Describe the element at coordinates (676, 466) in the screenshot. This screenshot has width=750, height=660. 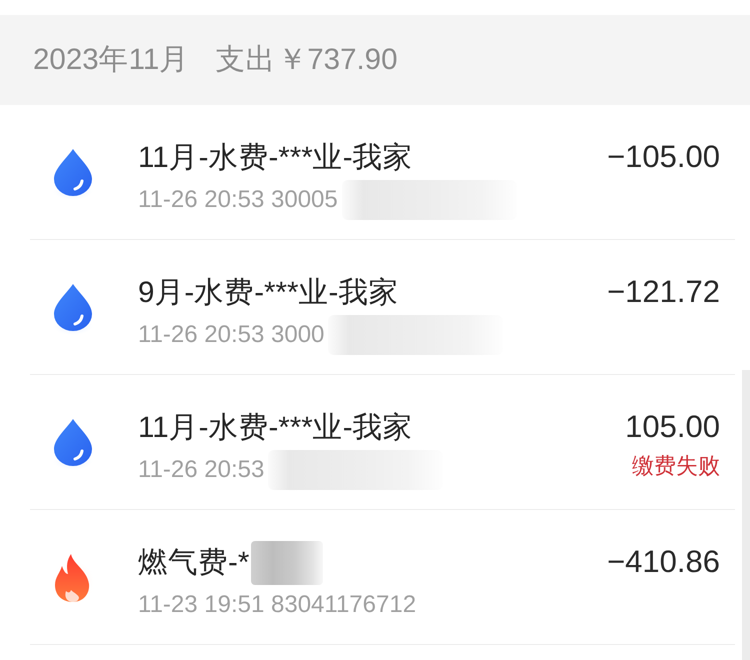
I see `payment-status: 缴费失败` at that location.